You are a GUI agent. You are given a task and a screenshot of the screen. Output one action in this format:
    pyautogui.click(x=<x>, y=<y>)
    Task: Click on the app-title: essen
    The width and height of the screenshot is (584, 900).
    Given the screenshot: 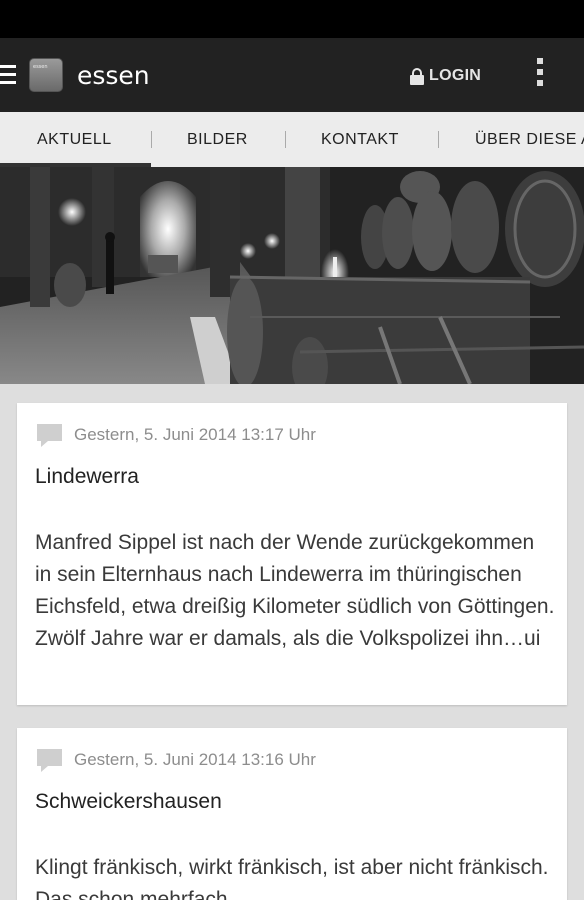 What is the action you would take?
    pyautogui.click(x=113, y=75)
    